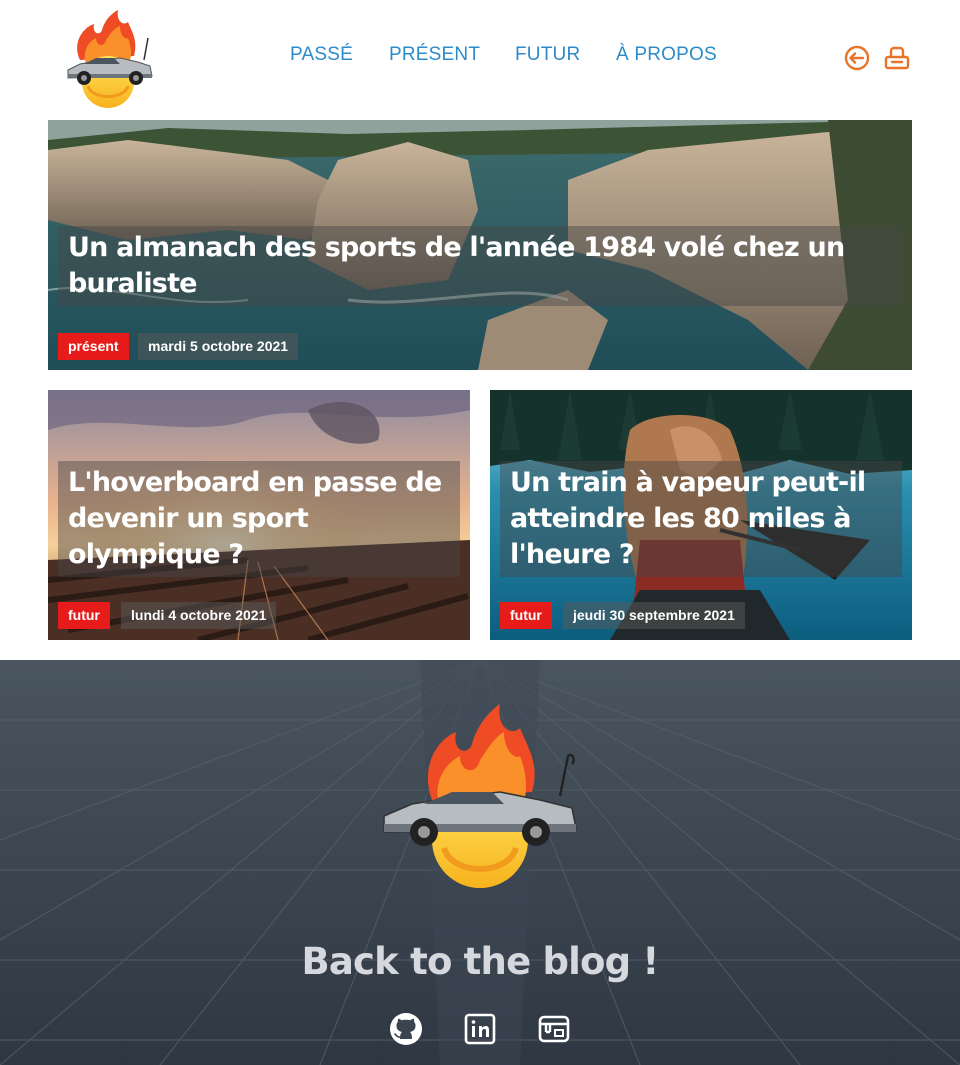 This screenshot has width=960, height=1065. What do you see at coordinates (480, 961) in the screenshot?
I see `footer-title: Back to the blog !` at bounding box center [480, 961].